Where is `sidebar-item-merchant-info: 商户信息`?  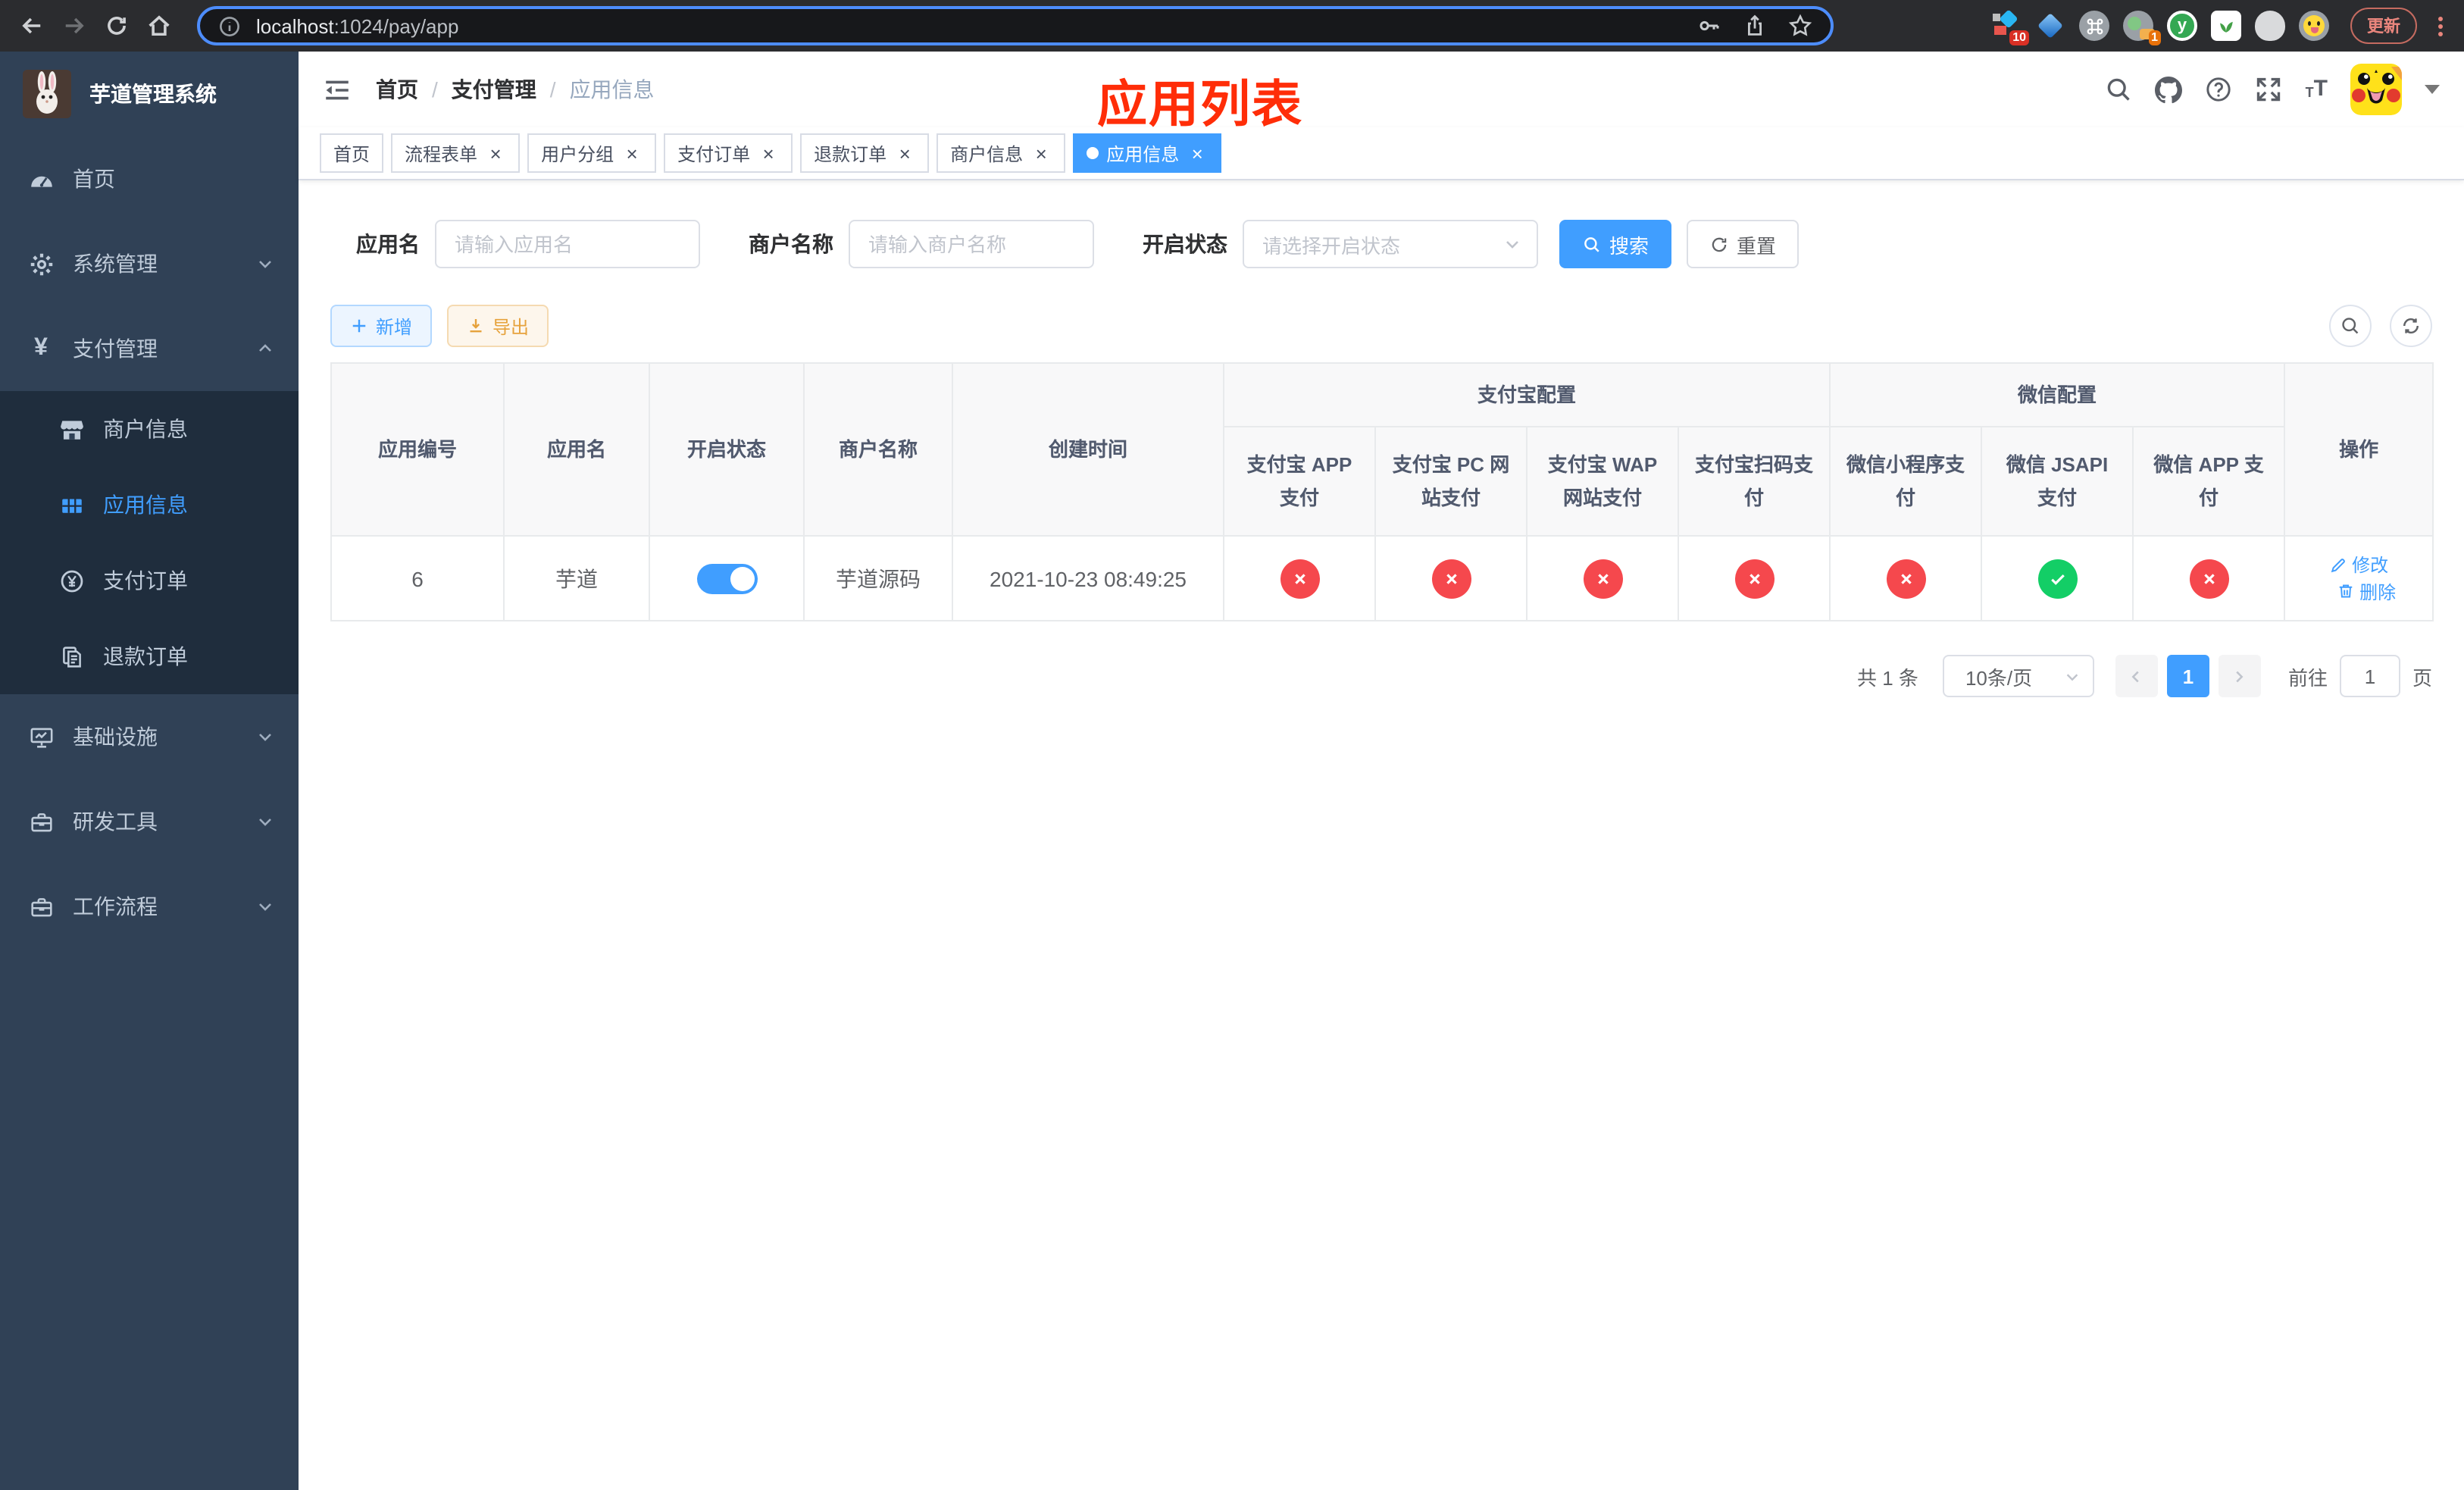 sidebar-item-merchant-info: 商户信息 is located at coordinates (149, 429).